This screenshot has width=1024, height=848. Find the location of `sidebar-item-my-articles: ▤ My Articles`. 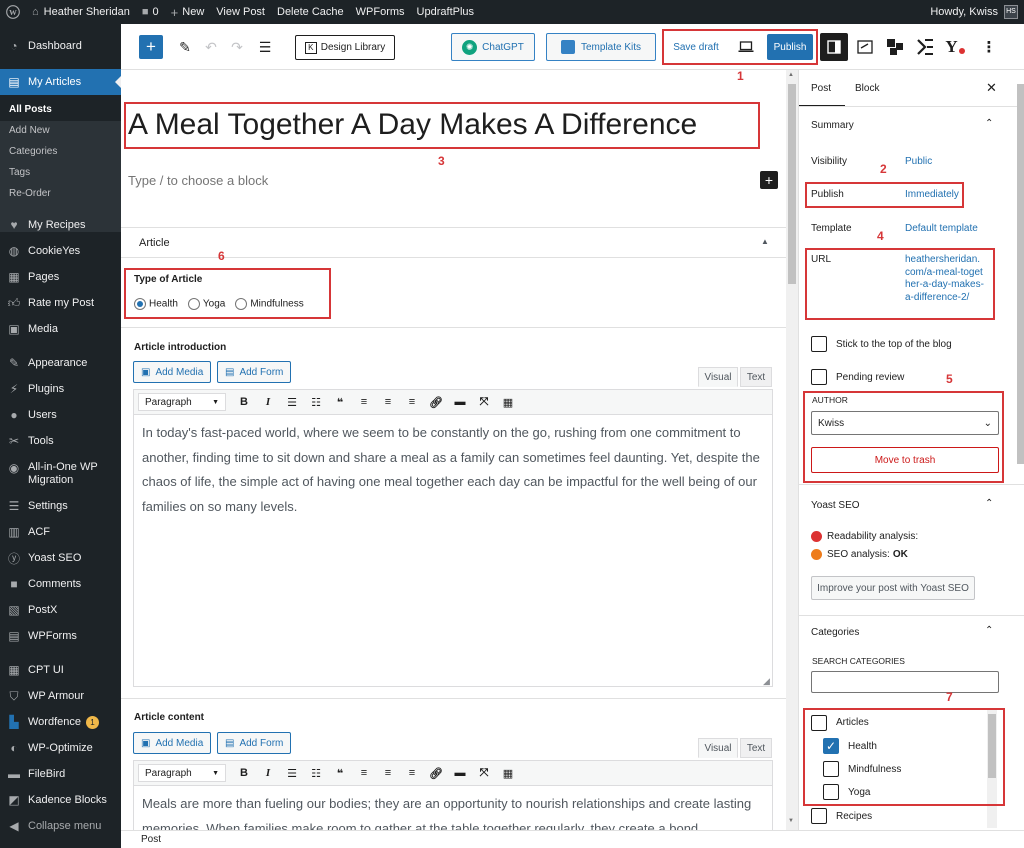

sidebar-item-my-articles: ▤ My Articles is located at coordinates (60, 82).